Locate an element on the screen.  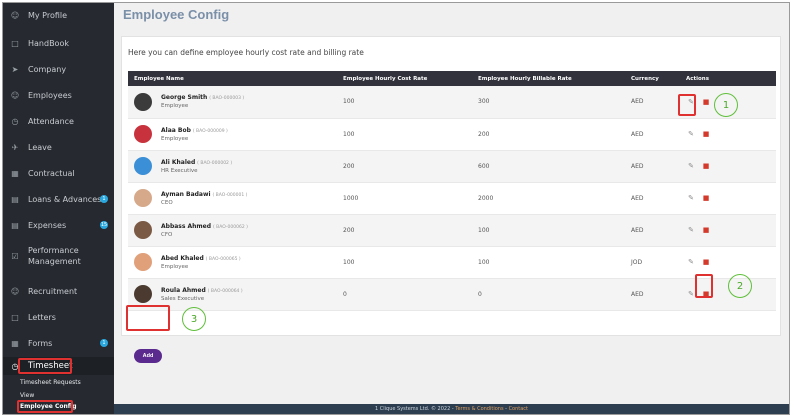
cost-rate-cell: 0 is located at coordinates (345, 294).